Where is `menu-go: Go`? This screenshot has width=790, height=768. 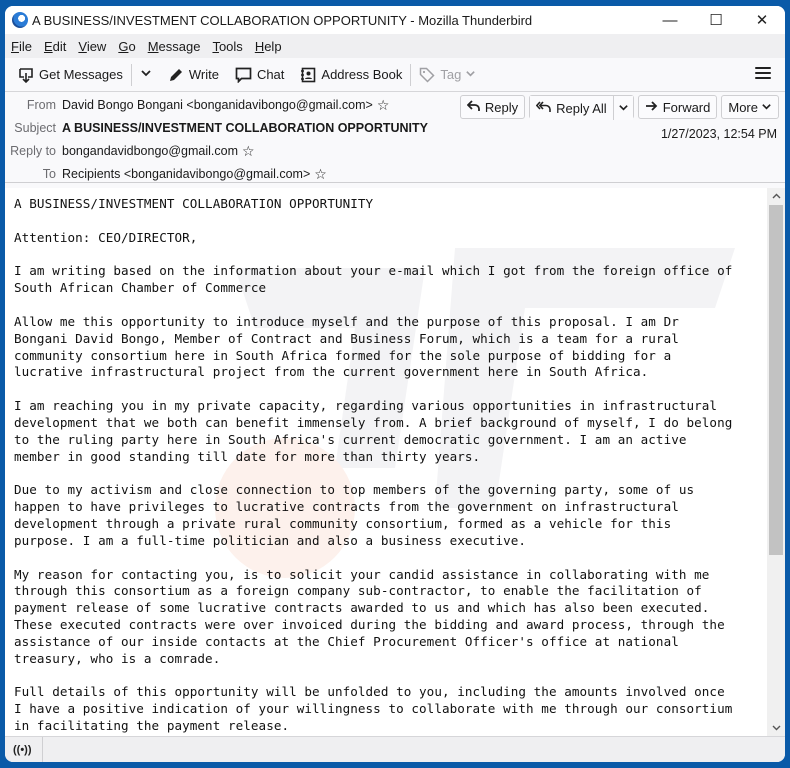 menu-go: Go is located at coordinates (126, 46).